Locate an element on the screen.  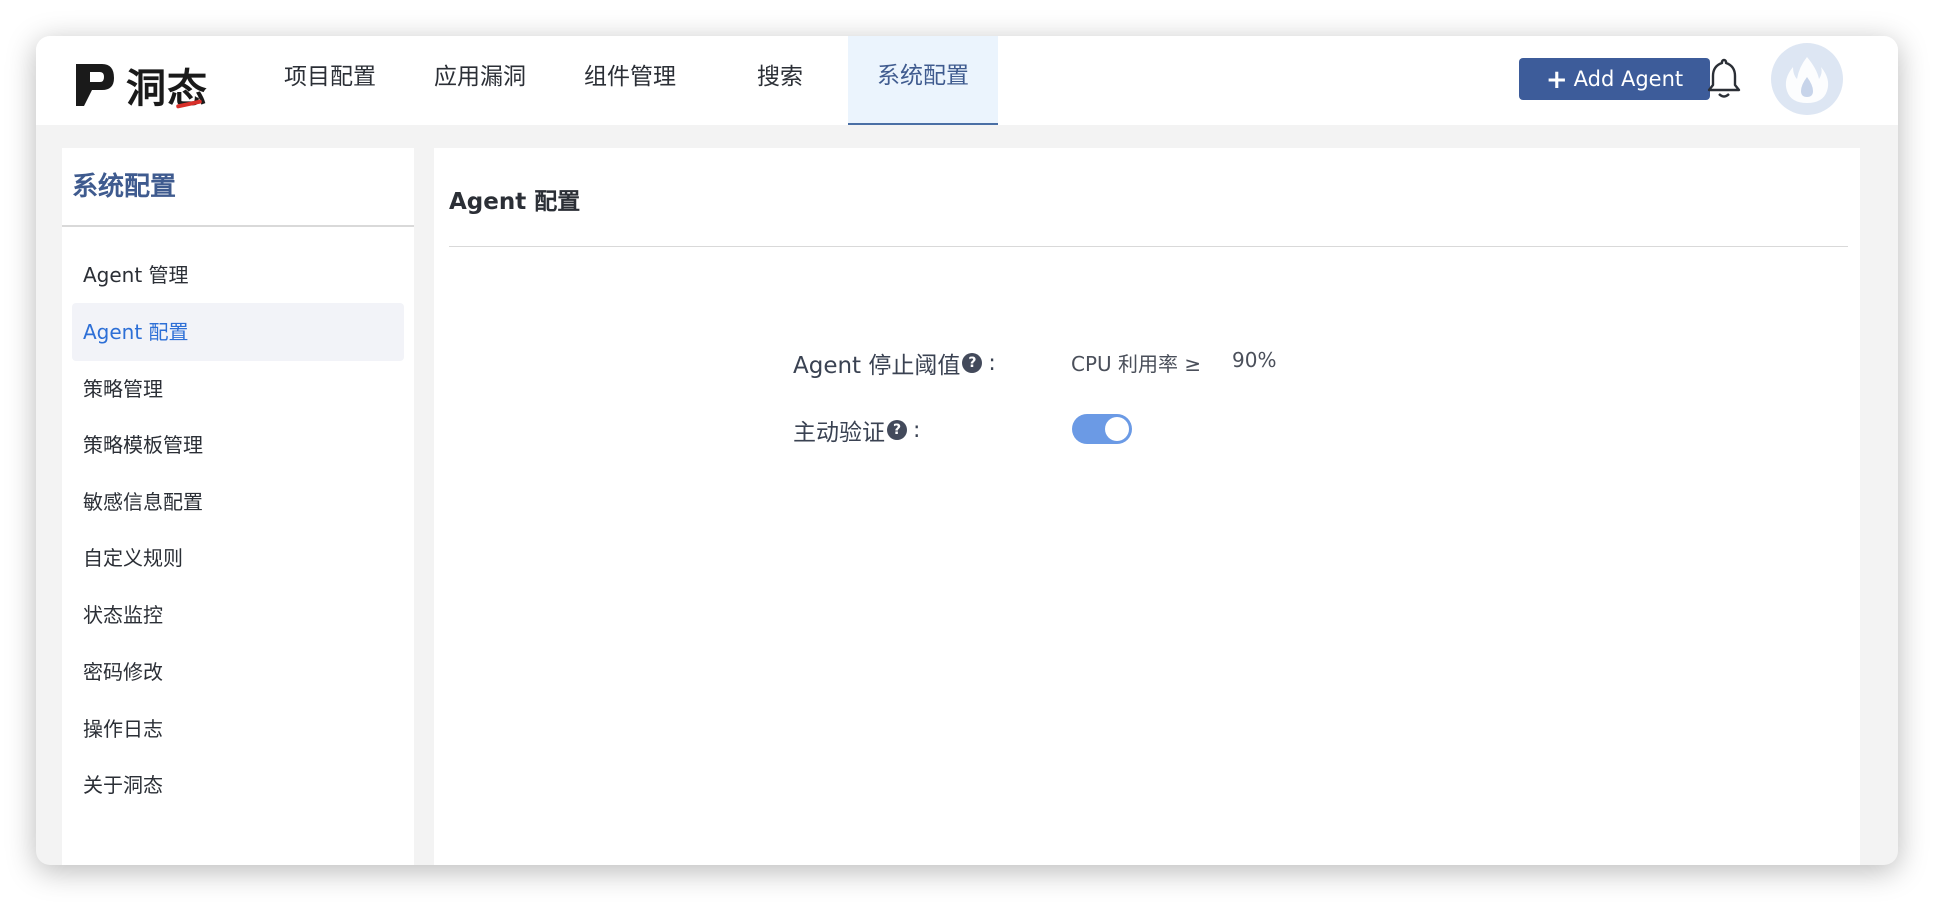
sidebar-item-agent-management: Agent 管理 is located at coordinates (238, 275).